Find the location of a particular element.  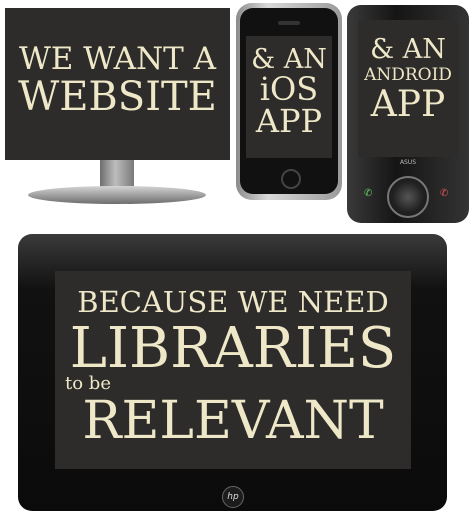

monitor-line-1: WE WANT A is located at coordinates (117, 59).